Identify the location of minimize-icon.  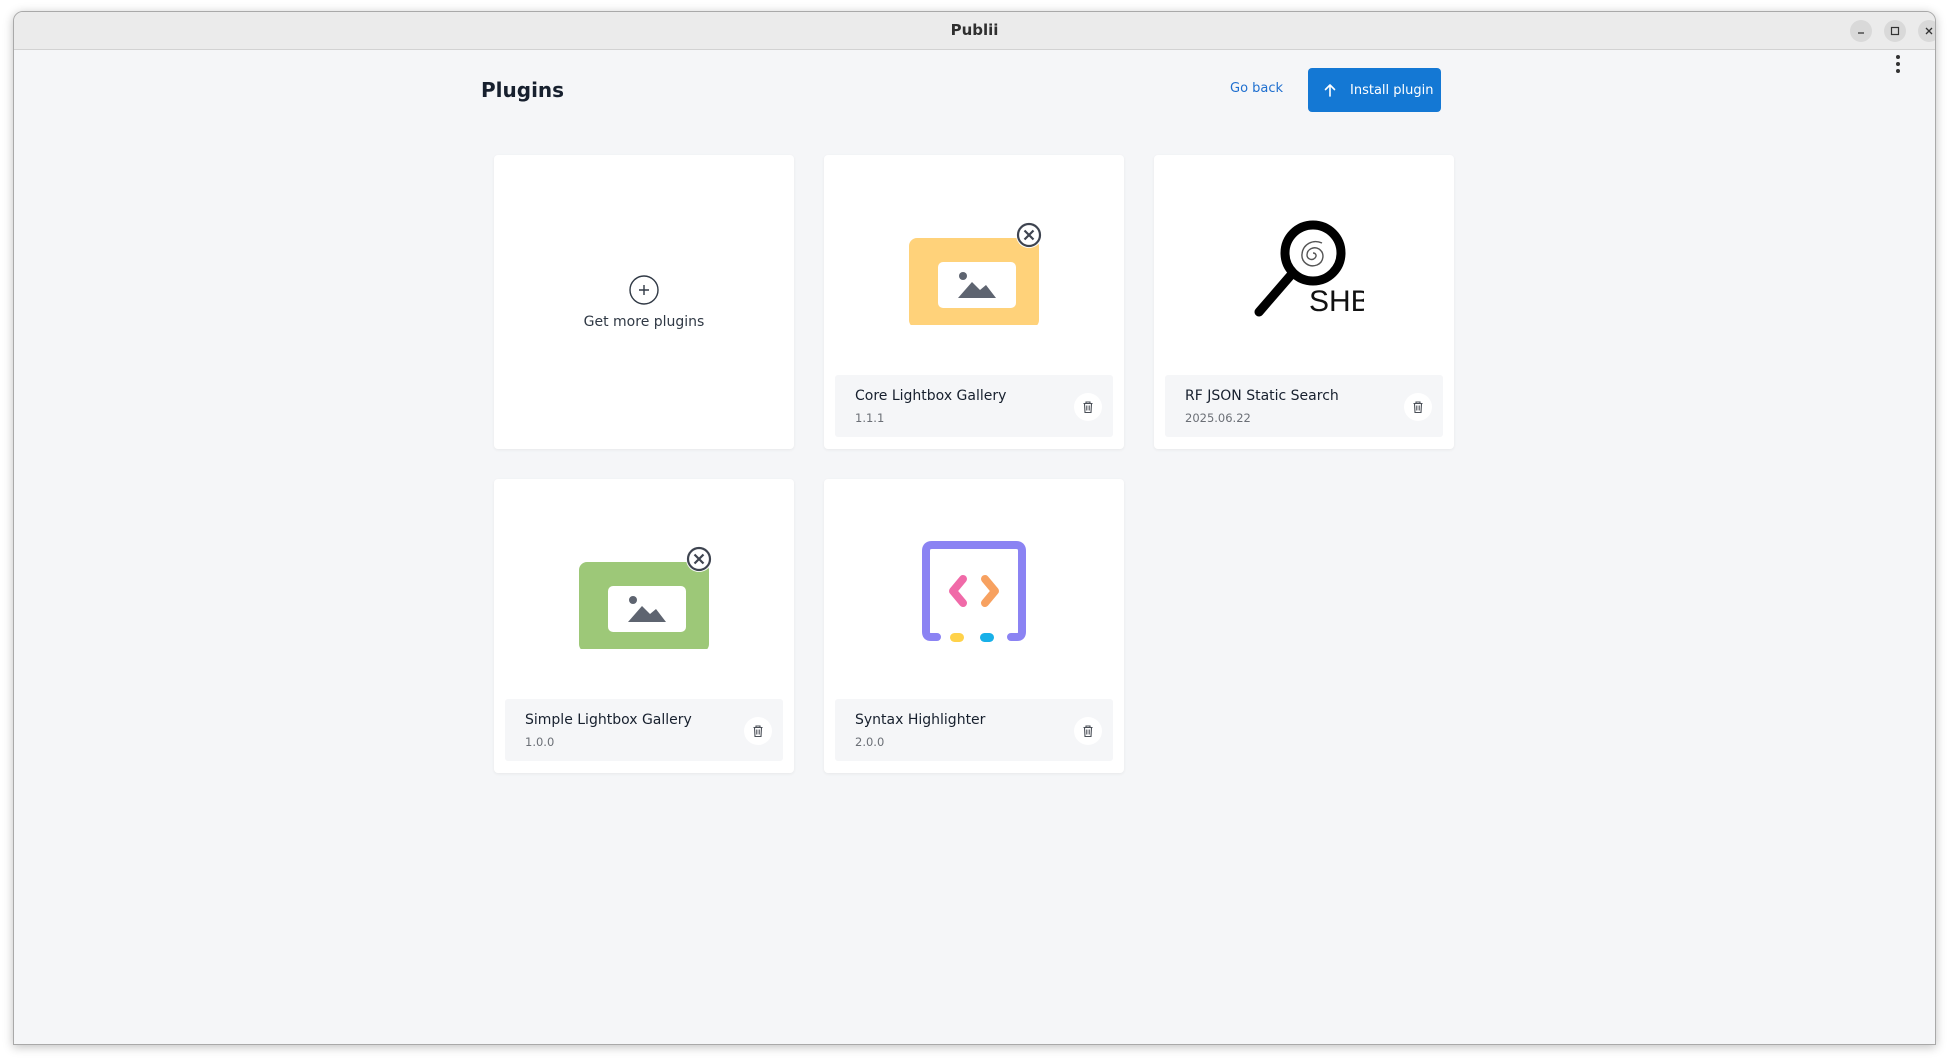
(1861, 33).